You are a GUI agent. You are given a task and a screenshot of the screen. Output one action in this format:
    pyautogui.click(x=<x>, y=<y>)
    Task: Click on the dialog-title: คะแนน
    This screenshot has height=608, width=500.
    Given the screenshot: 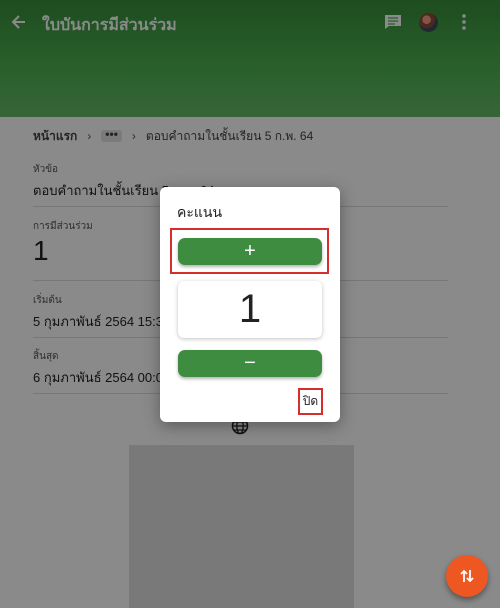 What is the action you would take?
    pyautogui.click(x=200, y=212)
    